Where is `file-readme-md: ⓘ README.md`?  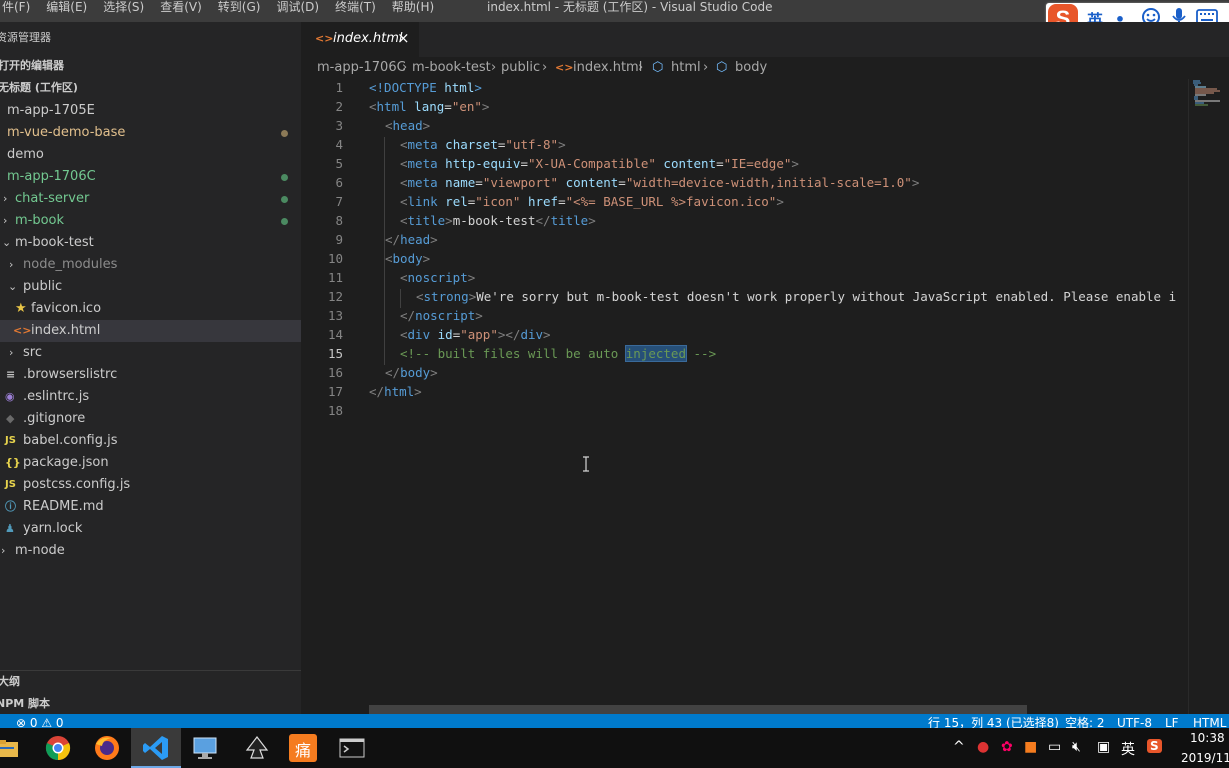
file-readme-md: ⓘ README.md is located at coordinates (150, 507).